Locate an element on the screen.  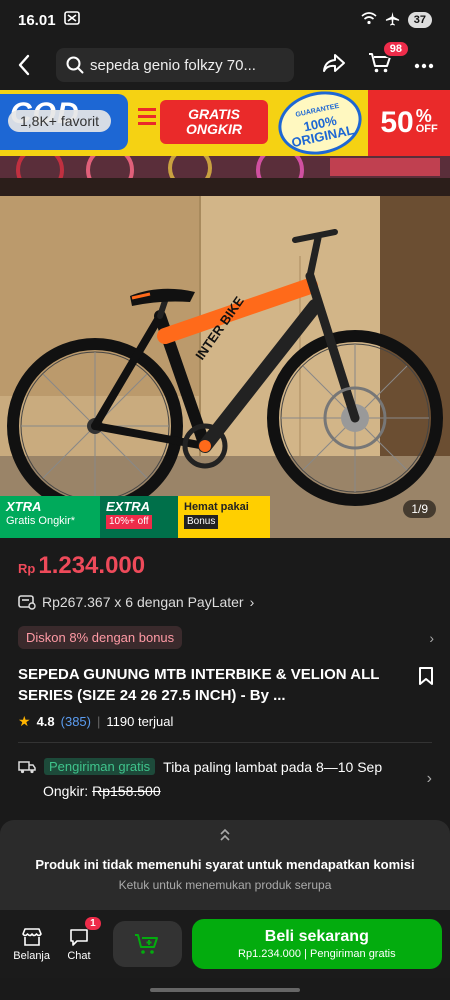
back-arrow-icon is located at coordinates (24, 65).